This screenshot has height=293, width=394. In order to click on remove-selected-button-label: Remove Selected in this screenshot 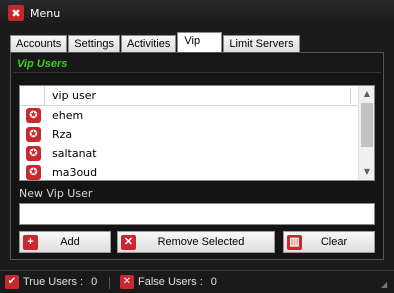, I will do `click(201, 242)`.